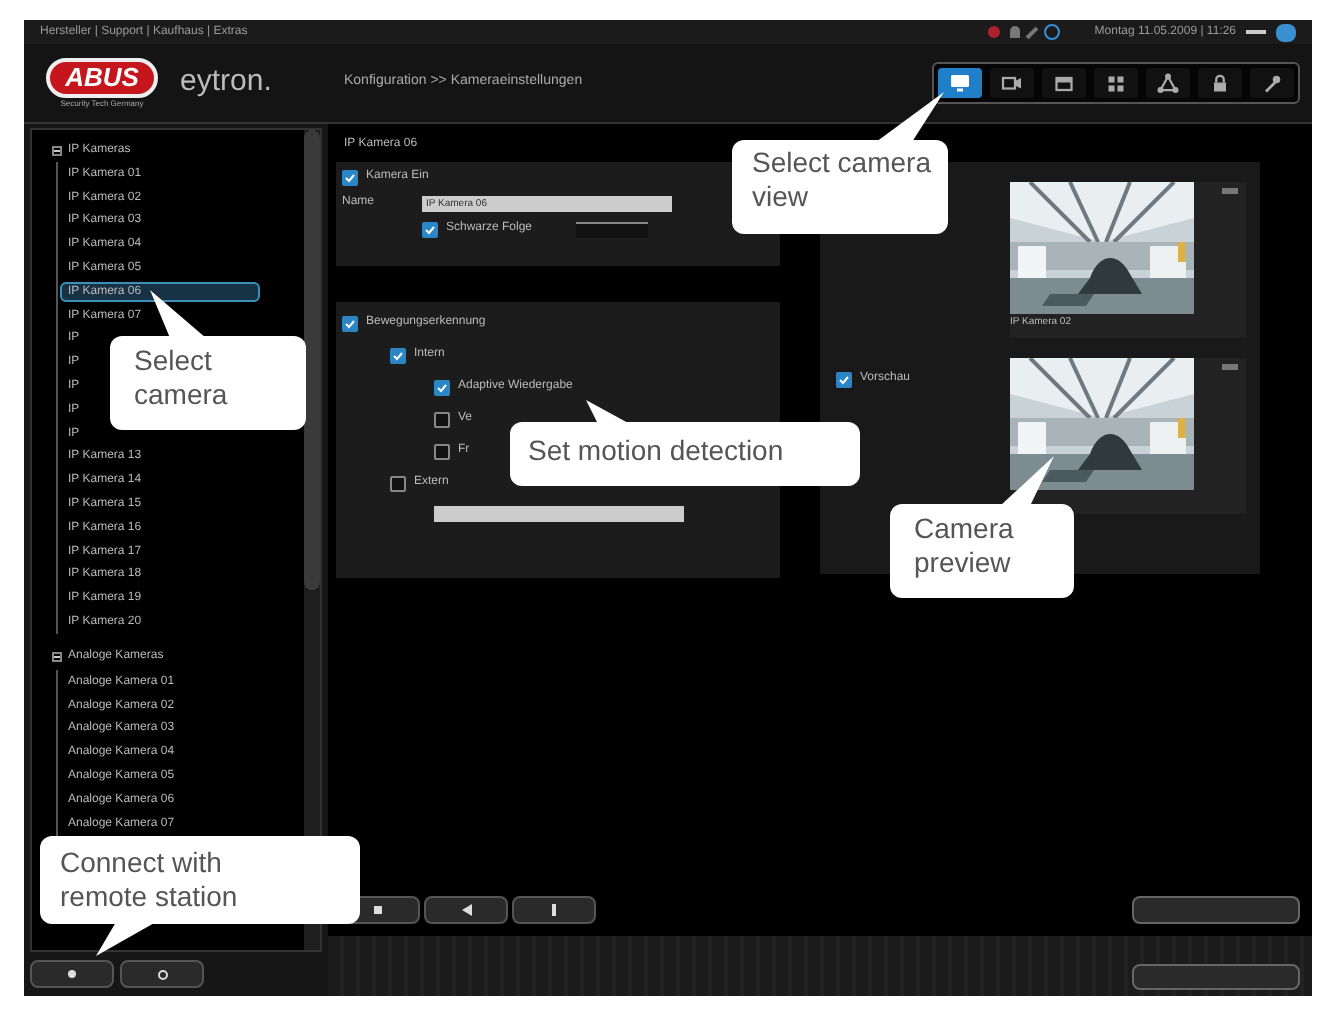  I want to click on callout-tooltip: Connect with remote station, so click(200, 896).